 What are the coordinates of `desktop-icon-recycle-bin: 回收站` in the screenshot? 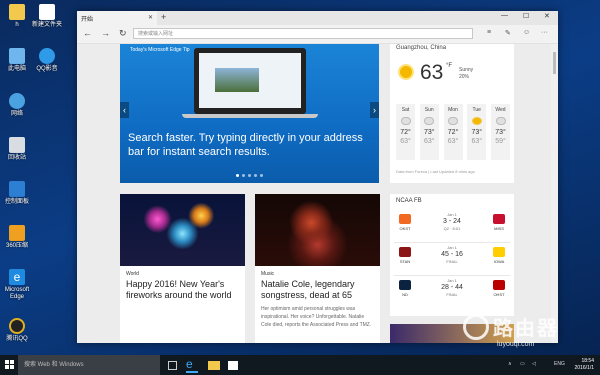 It's located at (17, 149).